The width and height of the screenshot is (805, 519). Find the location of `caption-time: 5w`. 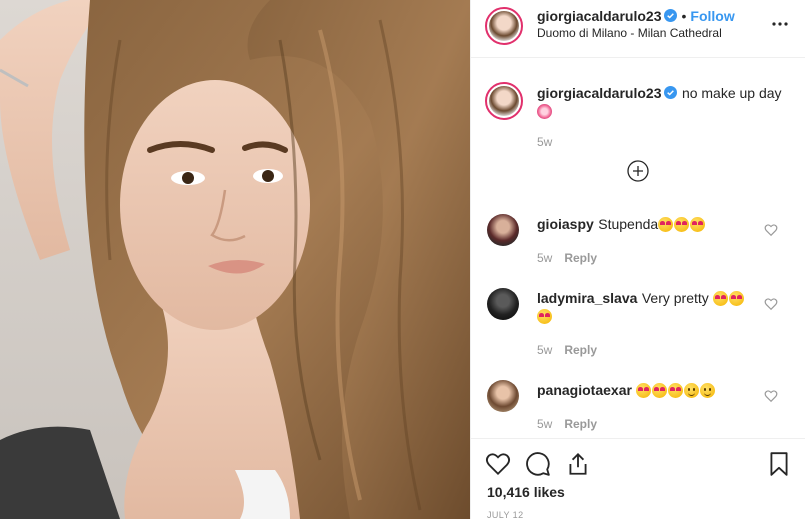

caption-time: 5w is located at coordinates (545, 142).